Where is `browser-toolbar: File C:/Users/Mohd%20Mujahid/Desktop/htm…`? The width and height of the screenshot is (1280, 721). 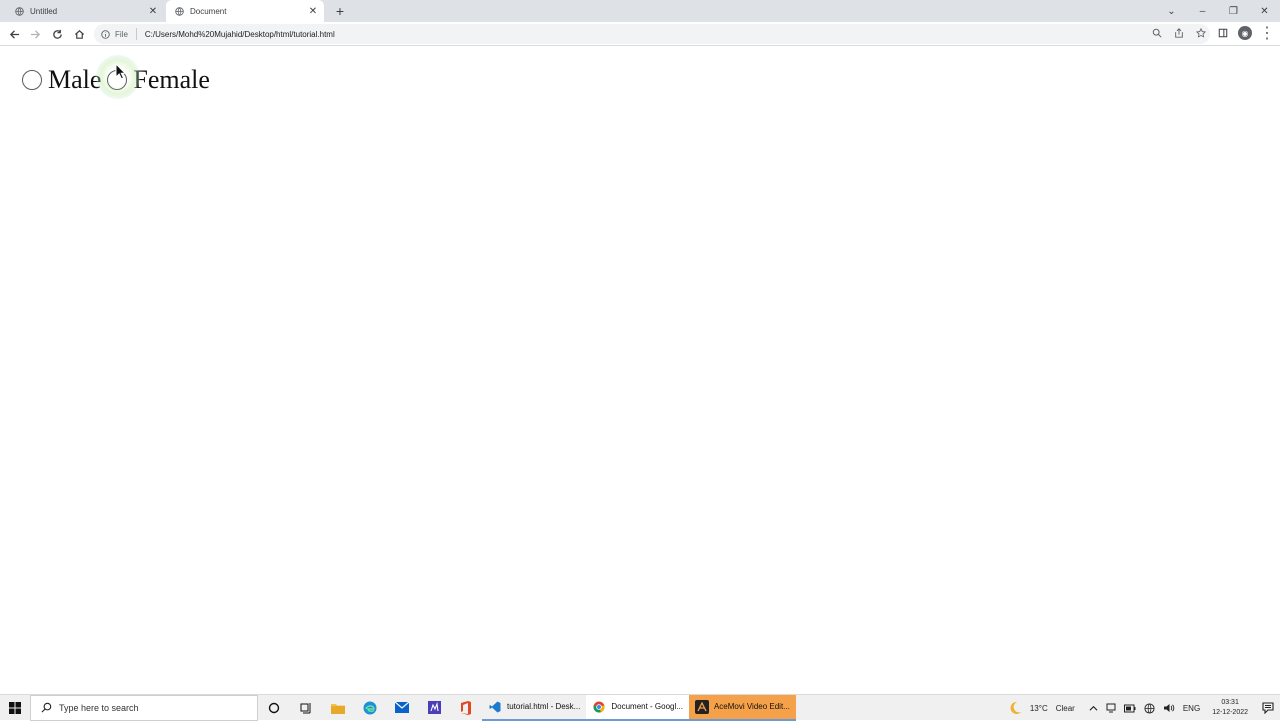 browser-toolbar: File C:/Users/Mohd%20Mujahid/Desktop/htm… is located at coordinates (640, 34).